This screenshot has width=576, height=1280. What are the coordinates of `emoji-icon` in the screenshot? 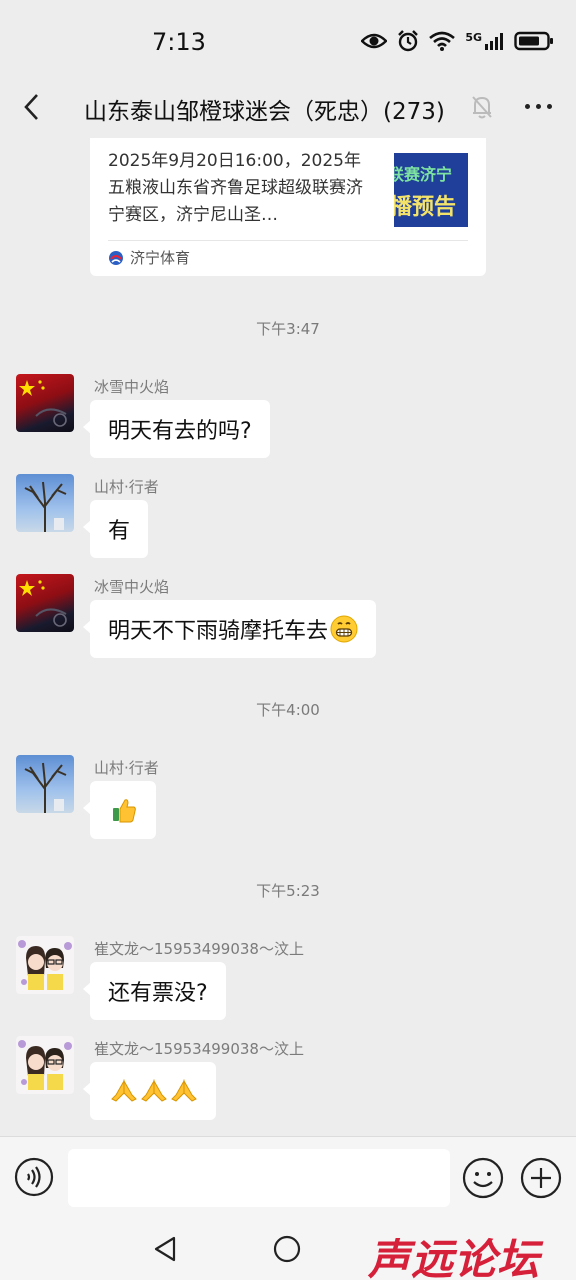 It's located at (483, 1178).